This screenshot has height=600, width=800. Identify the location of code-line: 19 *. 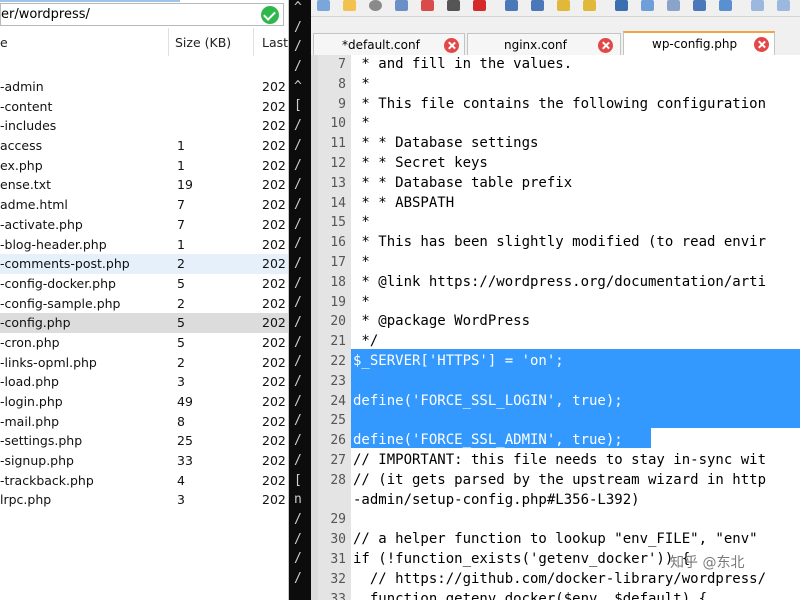
(555, 303).